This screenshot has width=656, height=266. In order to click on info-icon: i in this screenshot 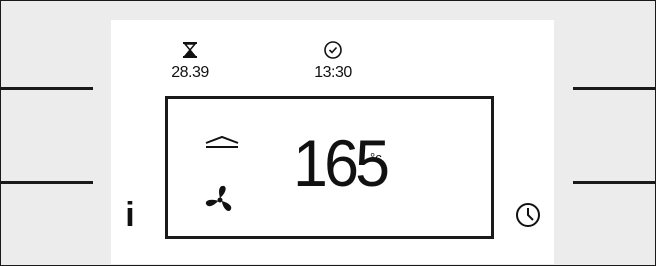, I will do `click(130, 215)`.